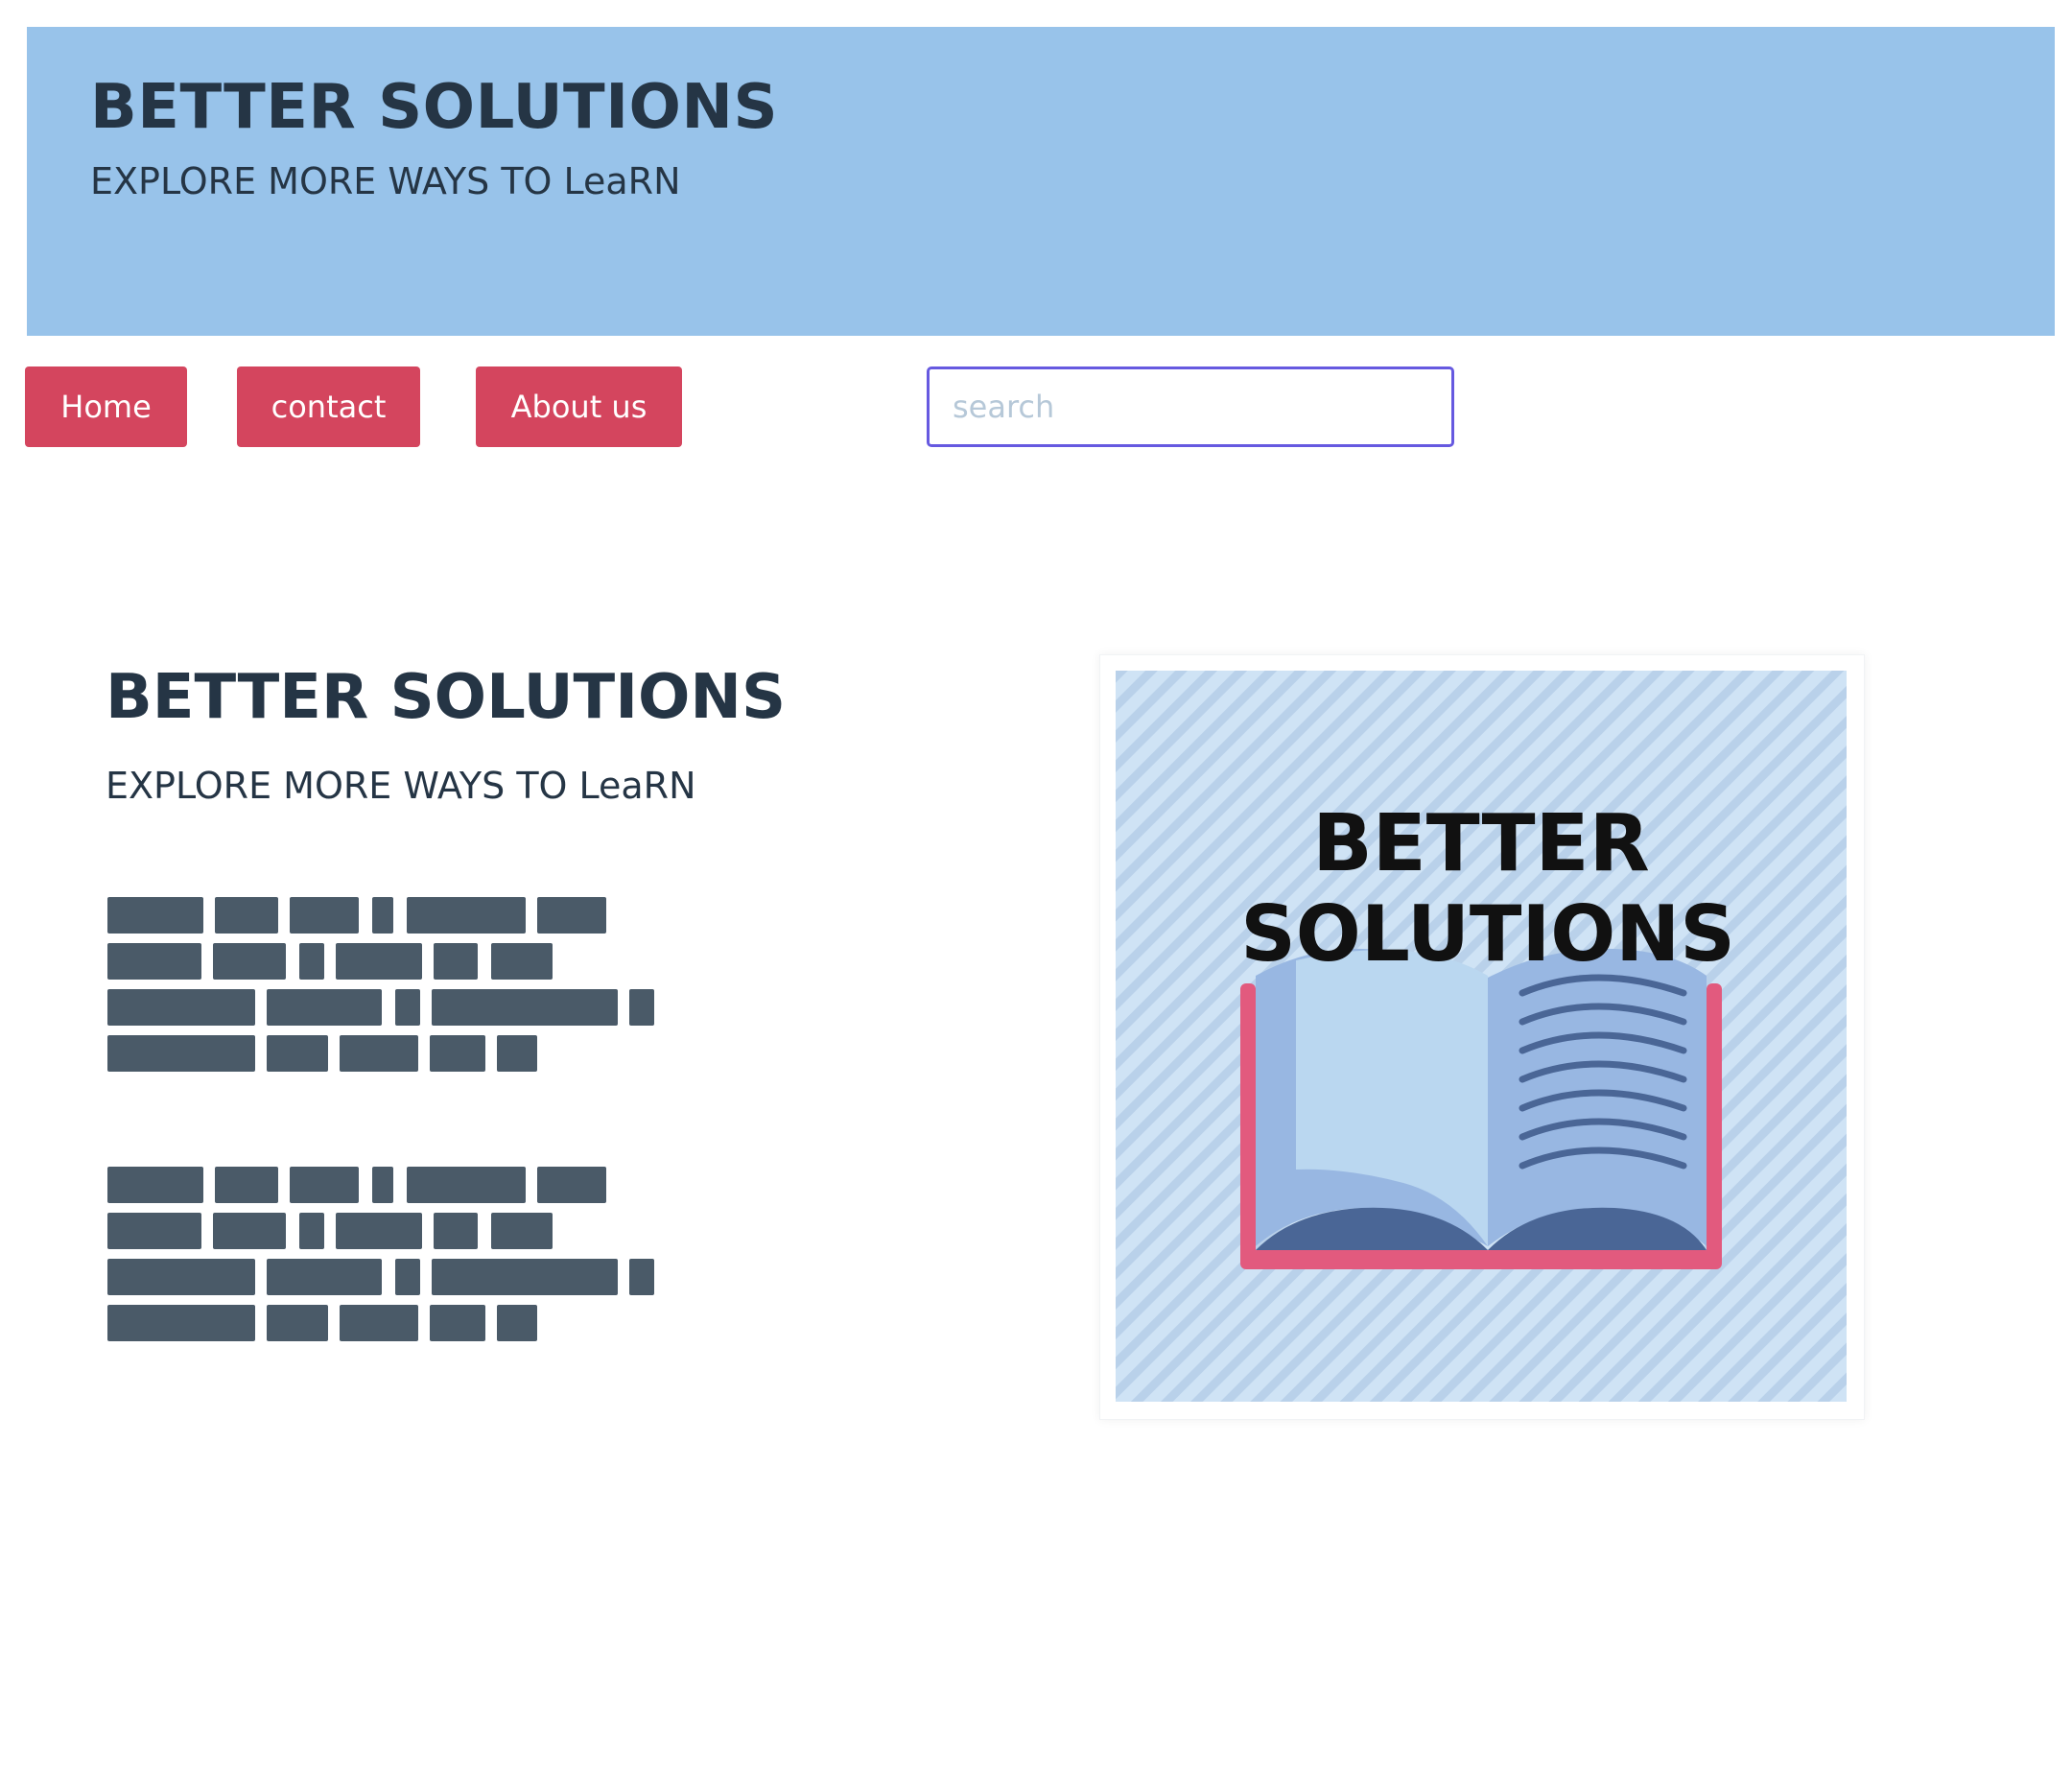  I want to click on site-tagline: EXPLORE MORE WAYS TO LeaRN, so click(385, 181).